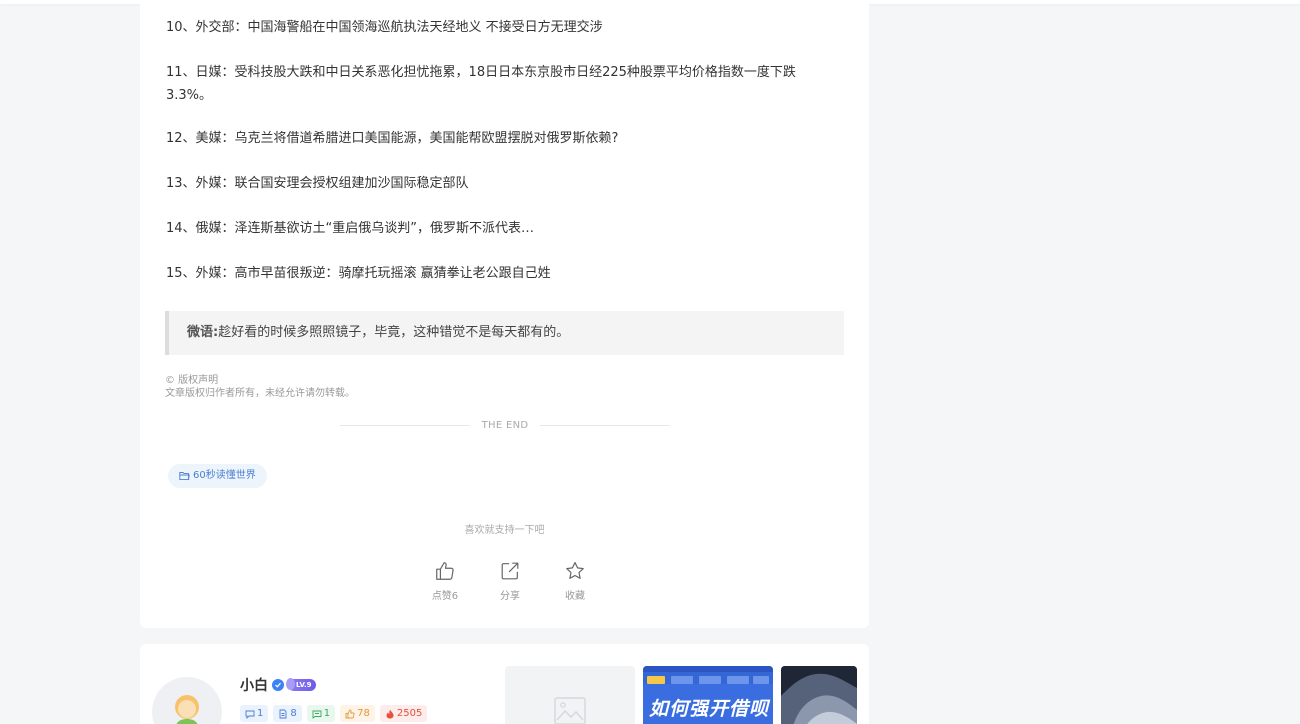 This screenshot has width=1300, height=724. Describe the element at coordinates (187, 709) in the screenshot. I see `user-avatar-icon` at that location.